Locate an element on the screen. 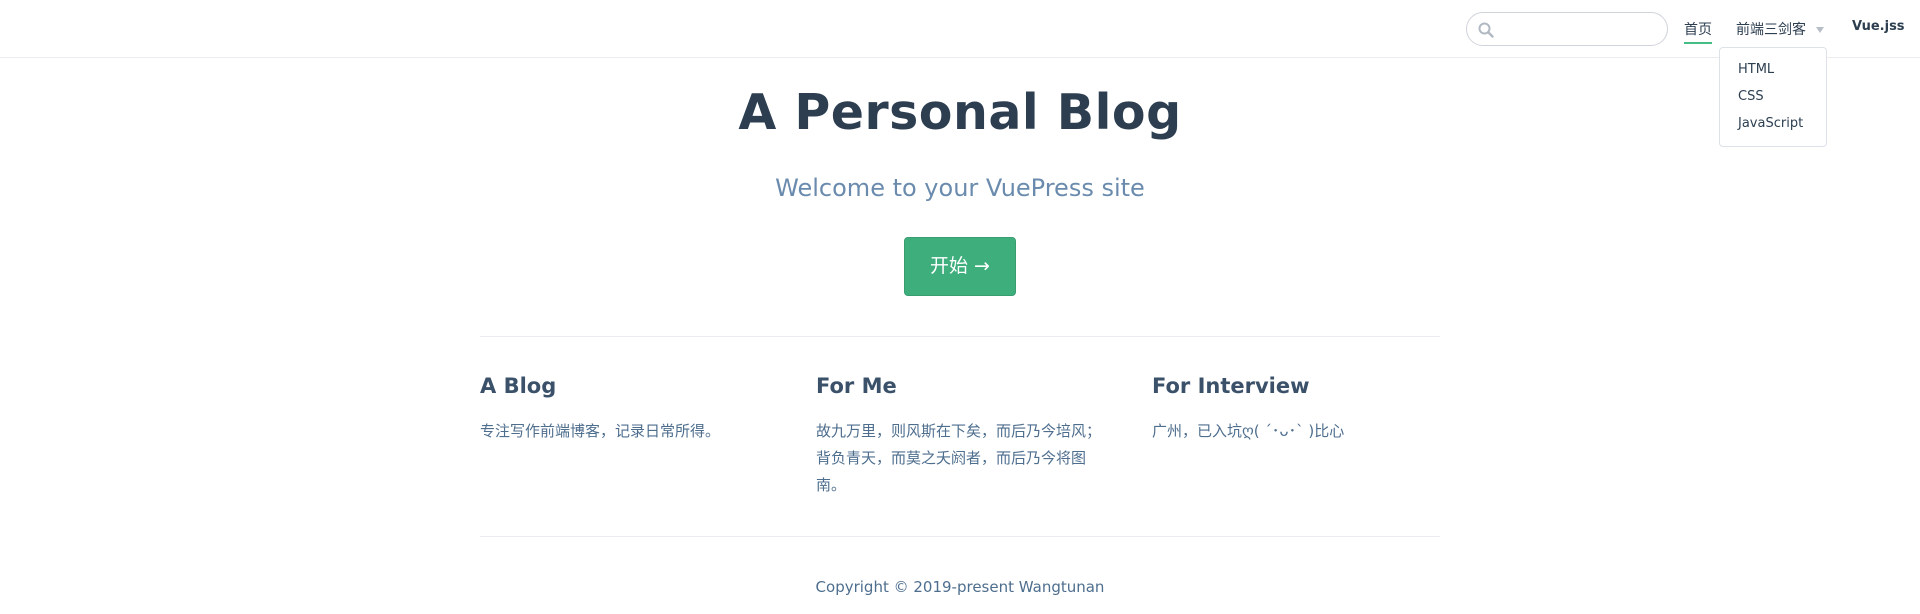 Image resolution: width=1920 pixels, height=614 pixels. feature-title: A Blog is located at coordinates (518, 386).